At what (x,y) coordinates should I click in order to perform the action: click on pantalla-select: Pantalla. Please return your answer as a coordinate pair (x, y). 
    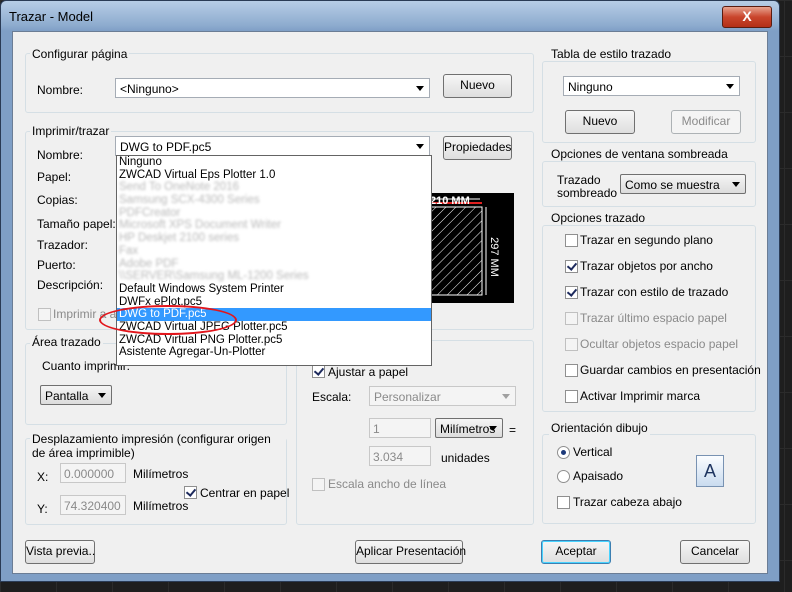
    Looking at the image, I should click on (76, 395).